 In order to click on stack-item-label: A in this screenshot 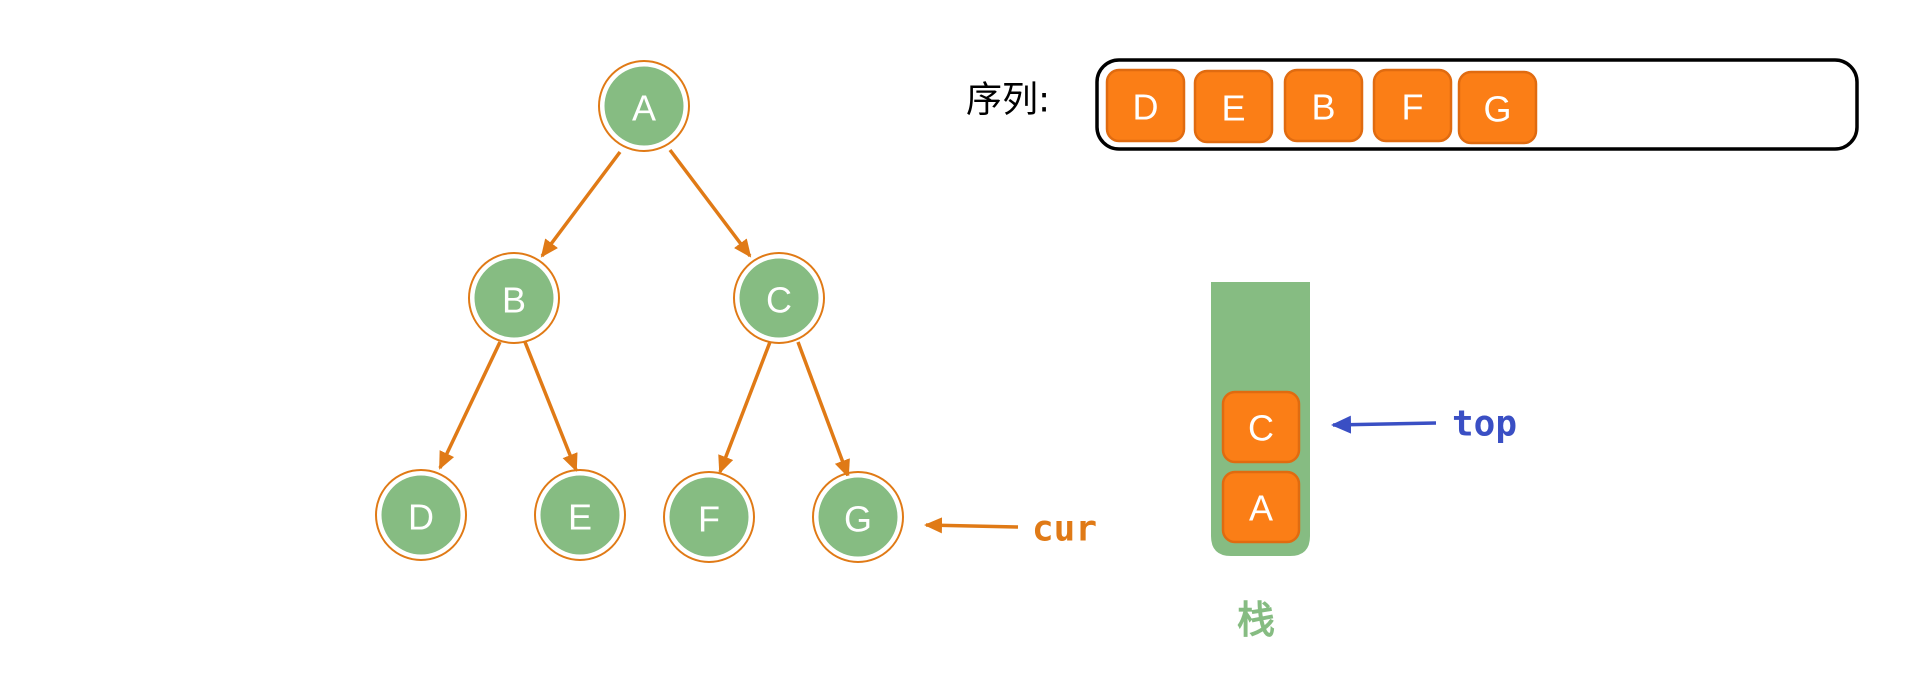, I will do `click(1261, 508)`.